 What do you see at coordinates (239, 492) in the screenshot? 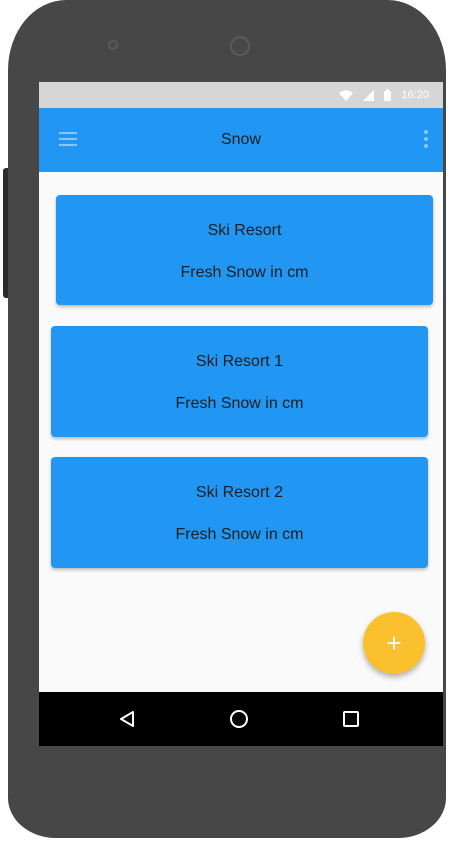
I see `resort-name: Ski Resort 2` at bounding box center [239, 492].